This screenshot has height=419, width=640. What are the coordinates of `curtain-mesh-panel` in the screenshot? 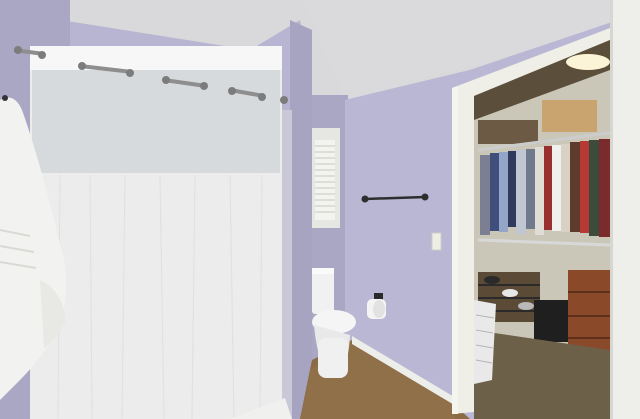 It's located at (156, 120).